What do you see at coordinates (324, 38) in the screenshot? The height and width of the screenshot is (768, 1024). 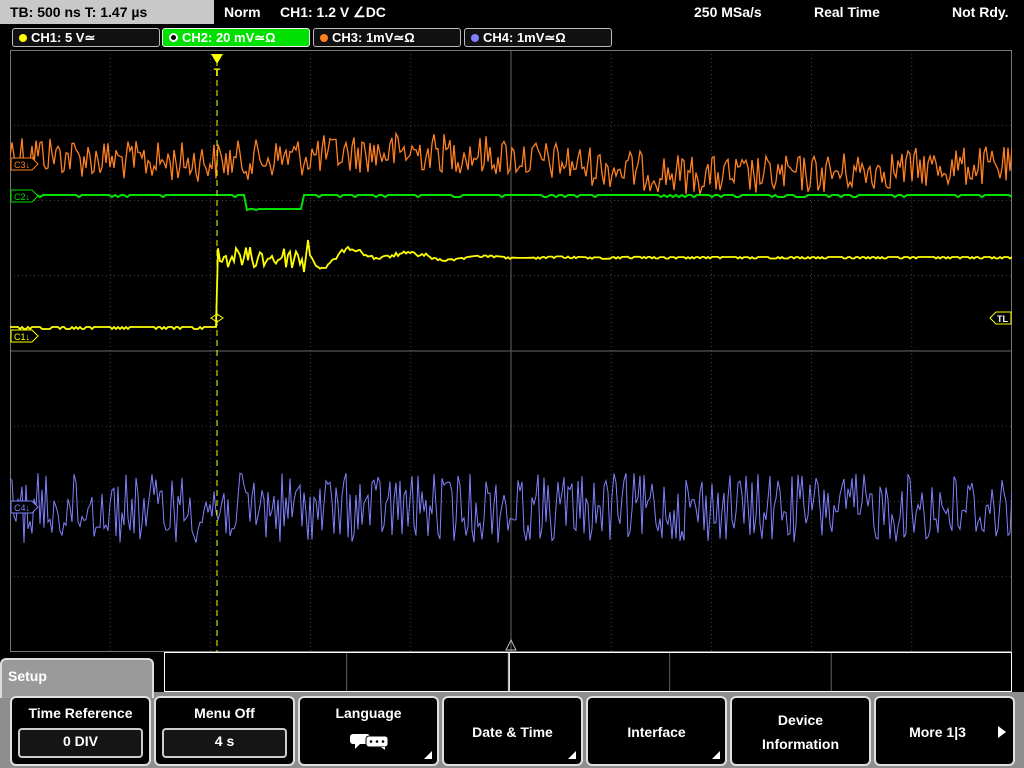 I see `ch3-dot-icon` at bounding box center [324, 38].